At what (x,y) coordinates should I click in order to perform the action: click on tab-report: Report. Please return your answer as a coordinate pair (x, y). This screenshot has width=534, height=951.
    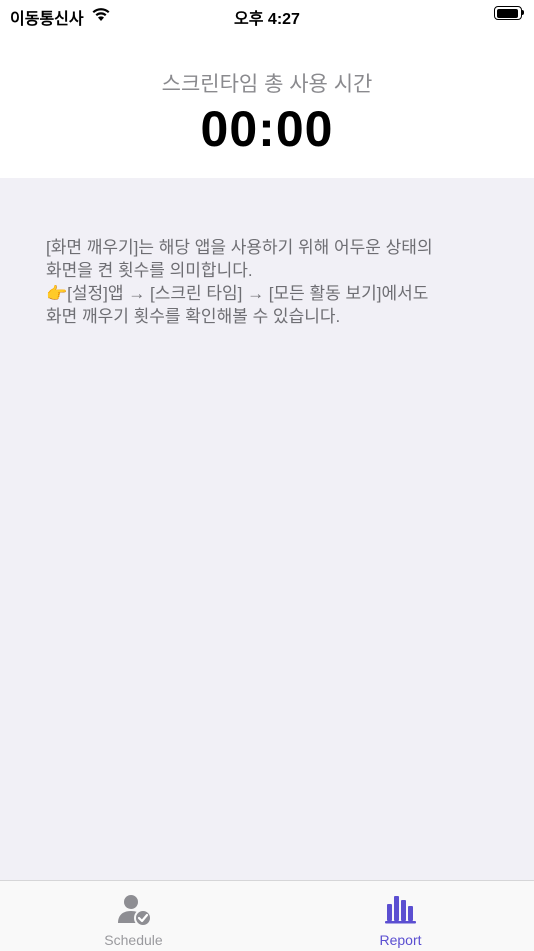
    Looking at the image, I should click on (400, 916).